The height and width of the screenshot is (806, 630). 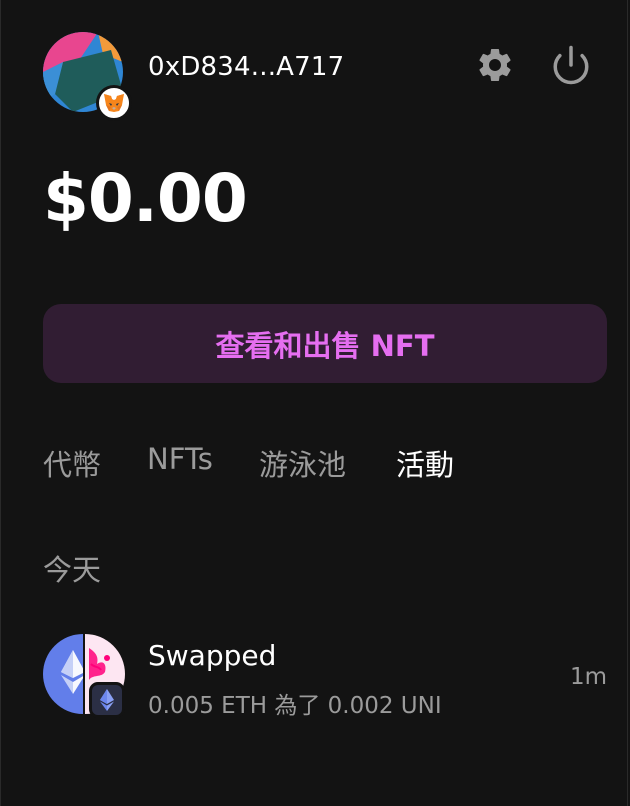 What do you see at coordinates (84, 676) in the screenshot?
I see `token-pair-logo` at bounding box center [84, 676].